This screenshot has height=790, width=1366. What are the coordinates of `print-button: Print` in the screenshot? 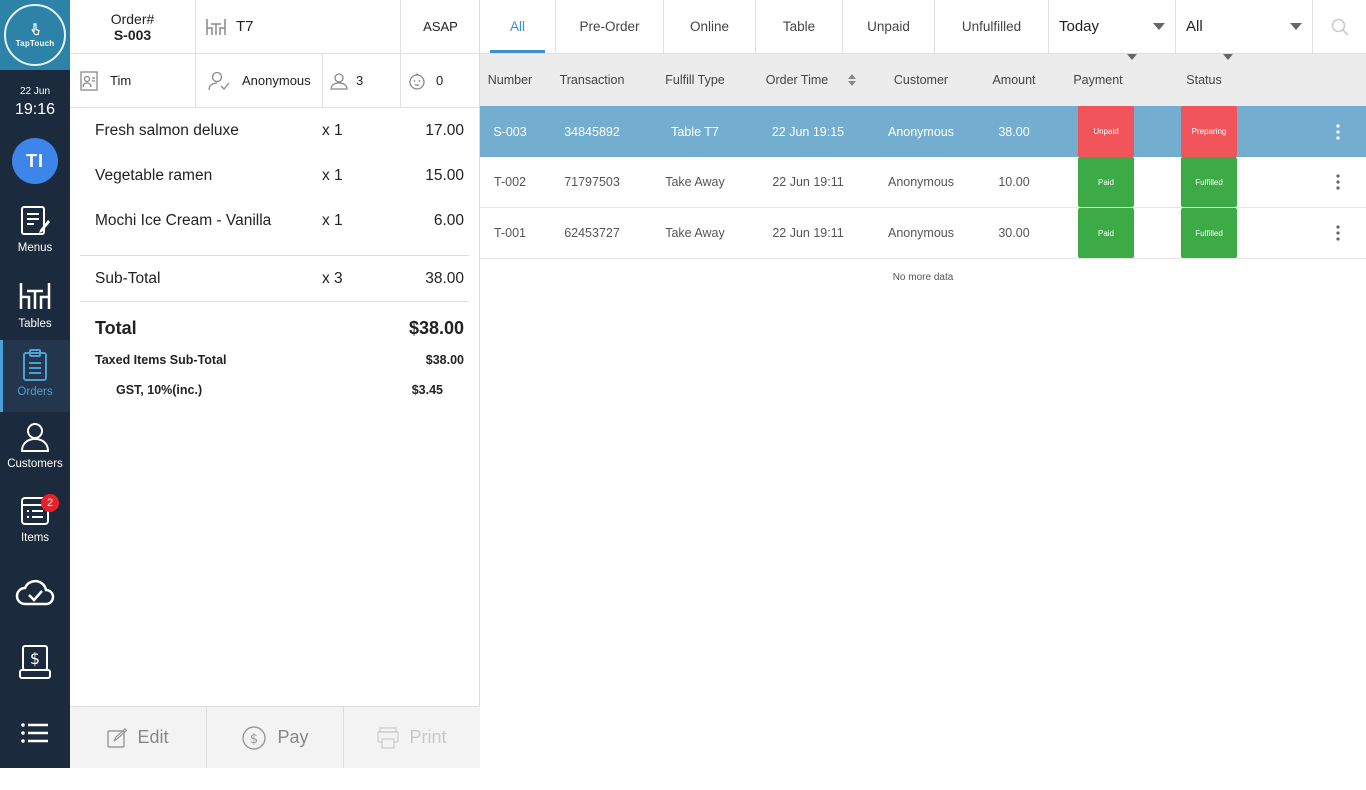 It's located at (412, 737).